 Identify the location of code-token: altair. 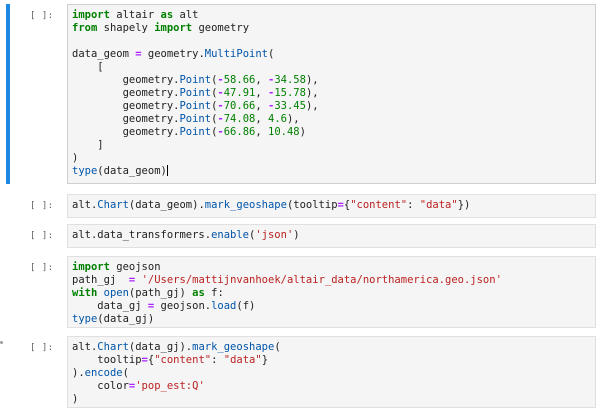
(135, 15).